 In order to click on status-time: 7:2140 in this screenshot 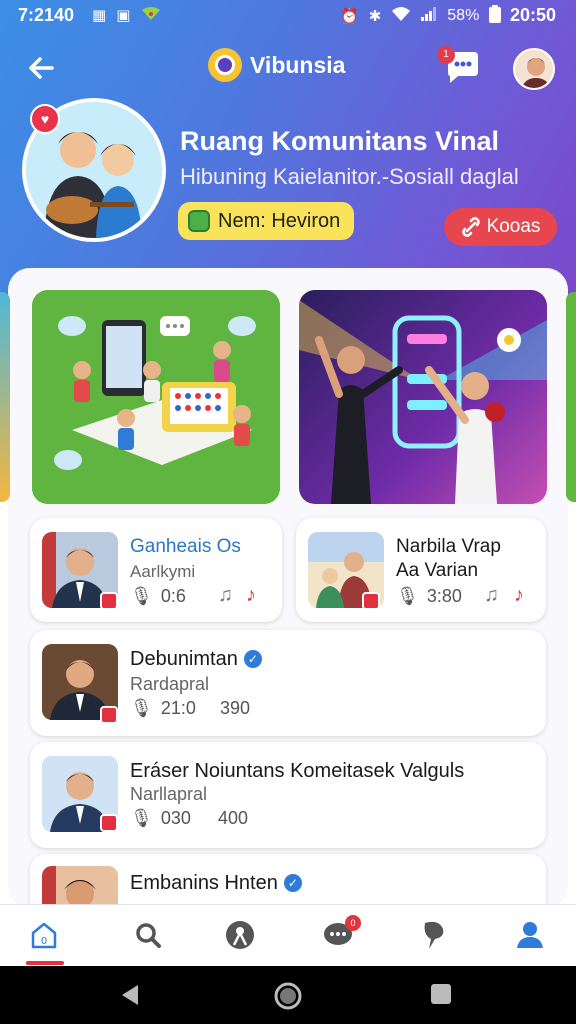, I will do `click(46, 15)`.